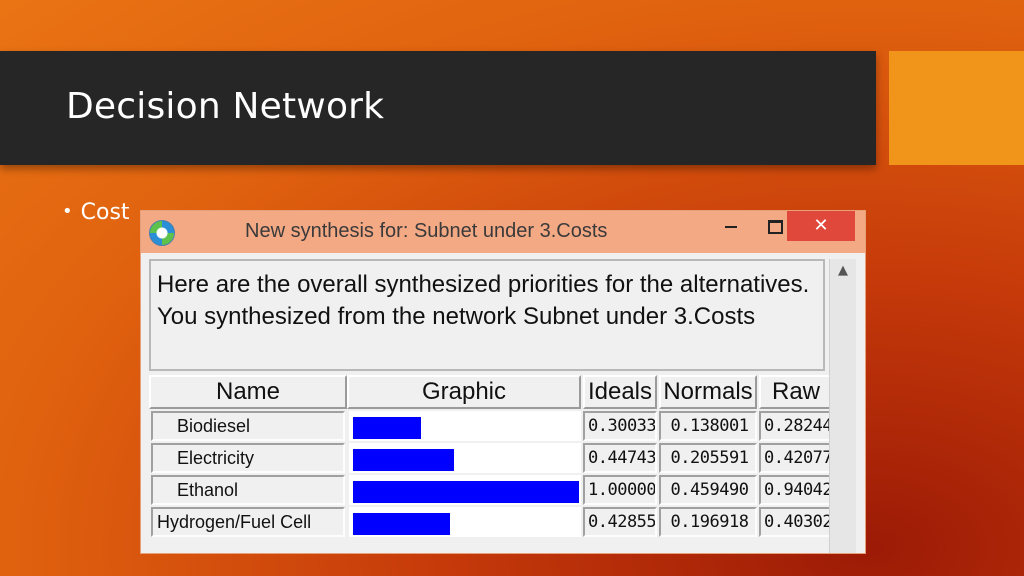  I want to click on row-normal: 0.459490, so click(708, 490).